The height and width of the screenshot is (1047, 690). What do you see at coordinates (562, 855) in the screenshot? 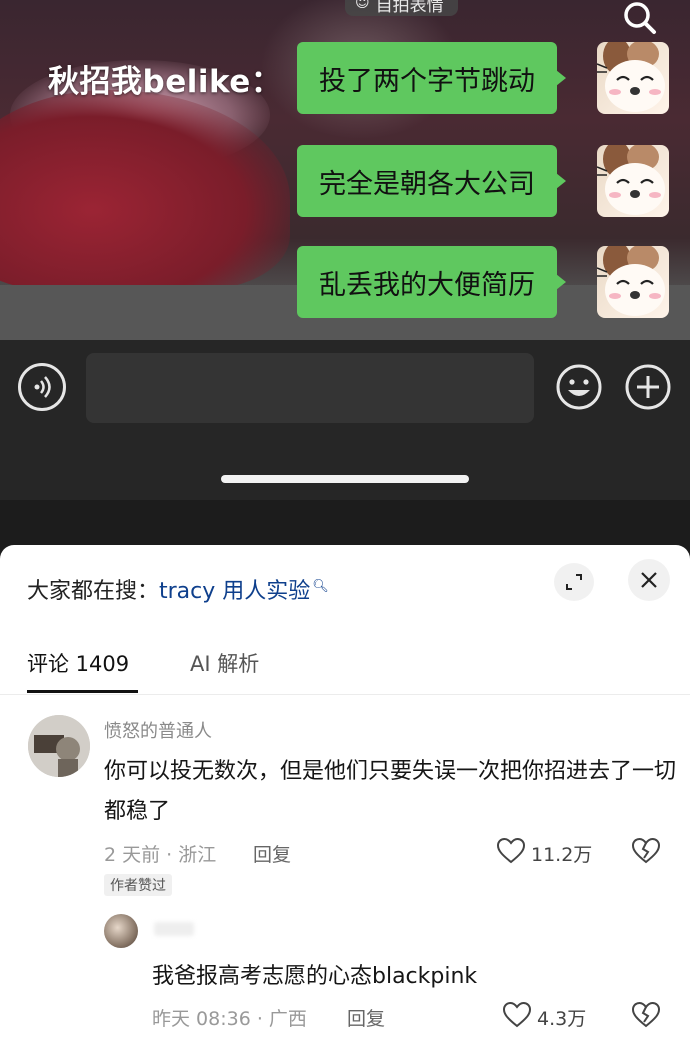
I see `like-count: 11.2万` at bounding box center [562, 855].